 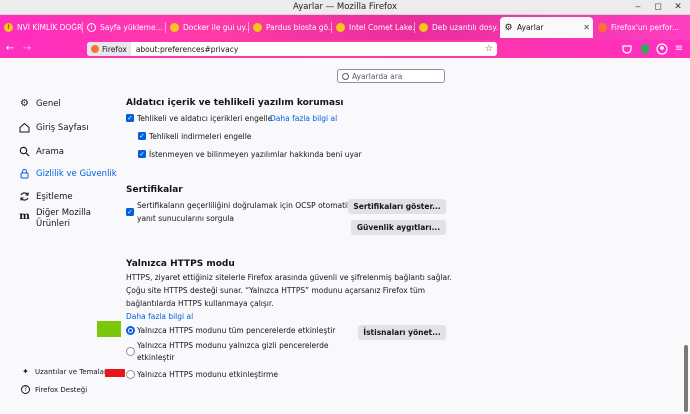 I want to click on https-only-heading: Yalnızca HTTPS modu, so click(x=180, y=264).